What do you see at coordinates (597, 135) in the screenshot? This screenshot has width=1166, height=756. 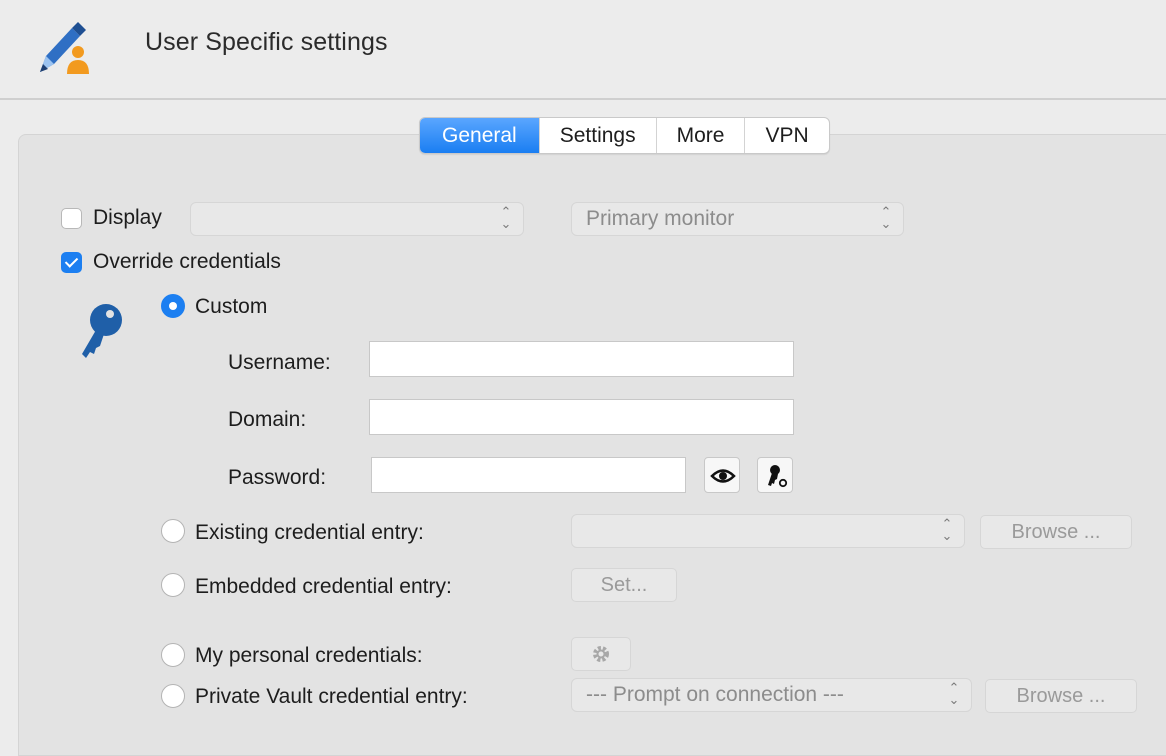 I see `tab-settings: Settings` at bounding box center [597, 135].